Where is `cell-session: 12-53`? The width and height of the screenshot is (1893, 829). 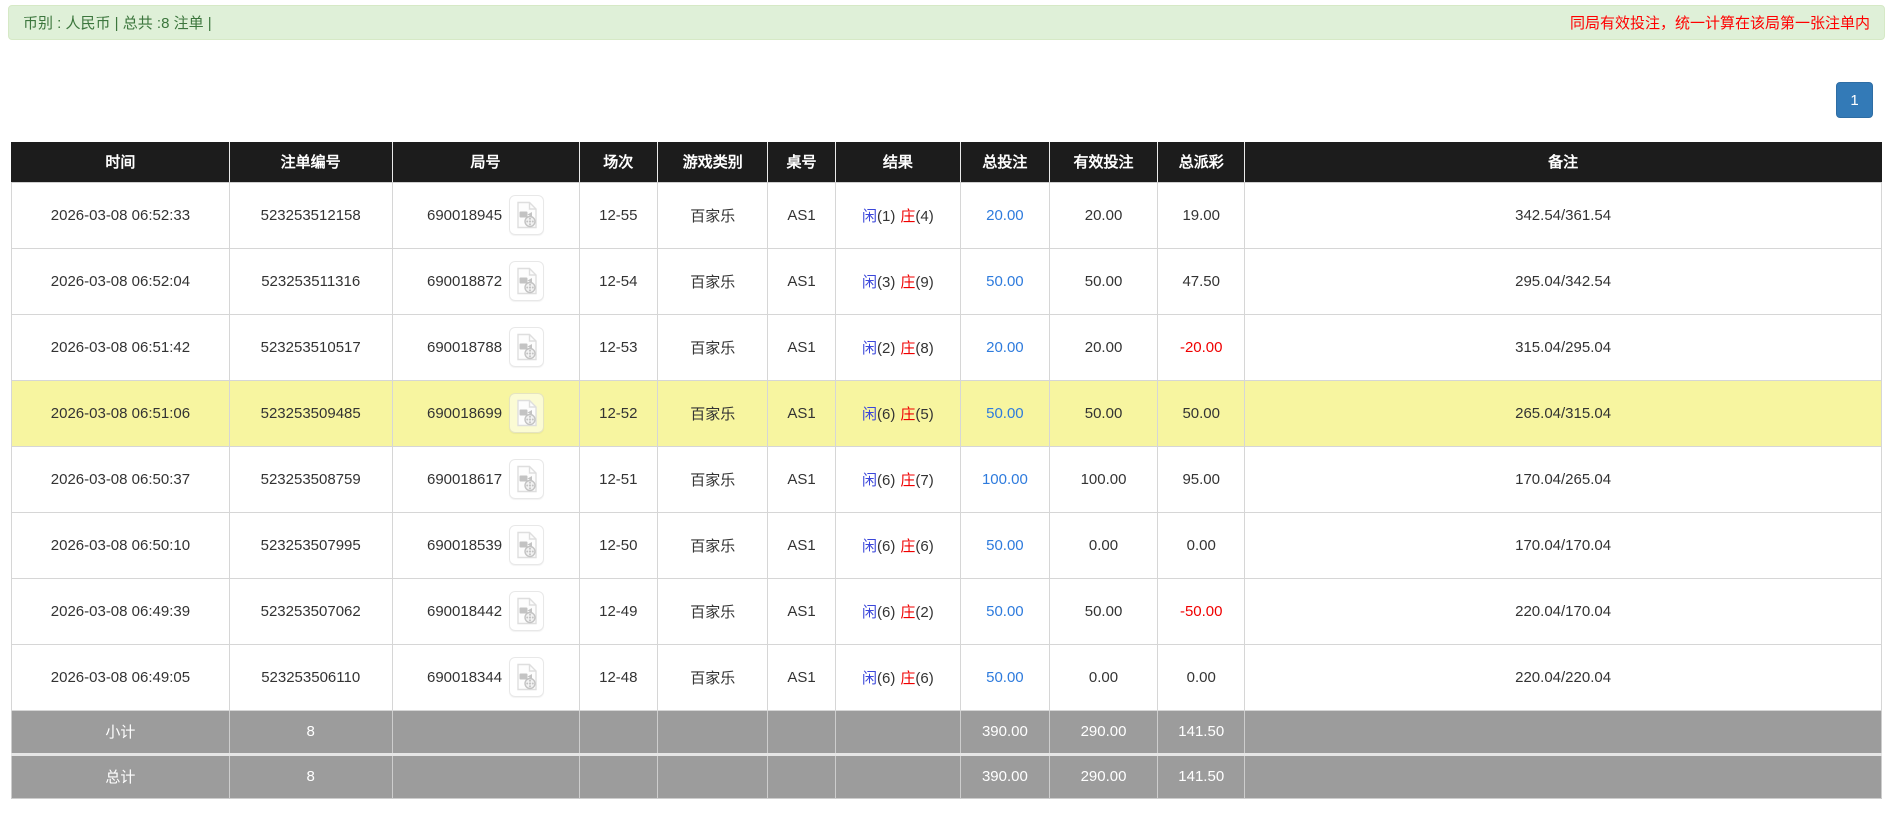 cell-session: 12-53 is located at coordinates (618, 347).